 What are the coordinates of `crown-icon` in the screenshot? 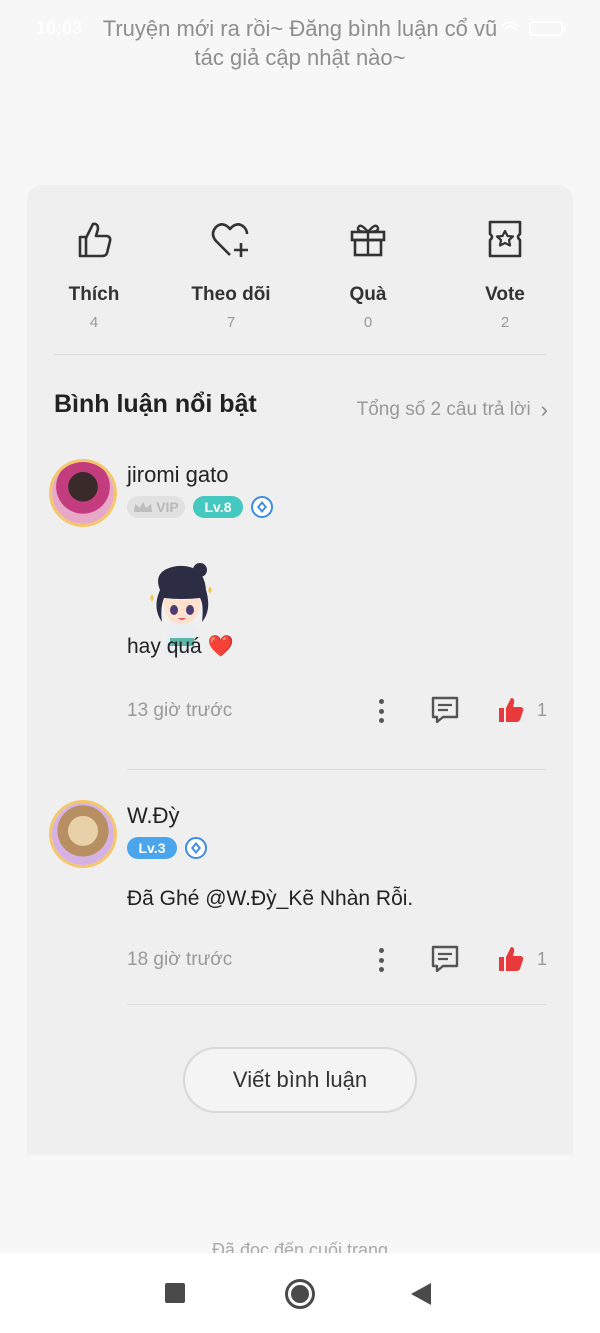 It's located at (143, 507).